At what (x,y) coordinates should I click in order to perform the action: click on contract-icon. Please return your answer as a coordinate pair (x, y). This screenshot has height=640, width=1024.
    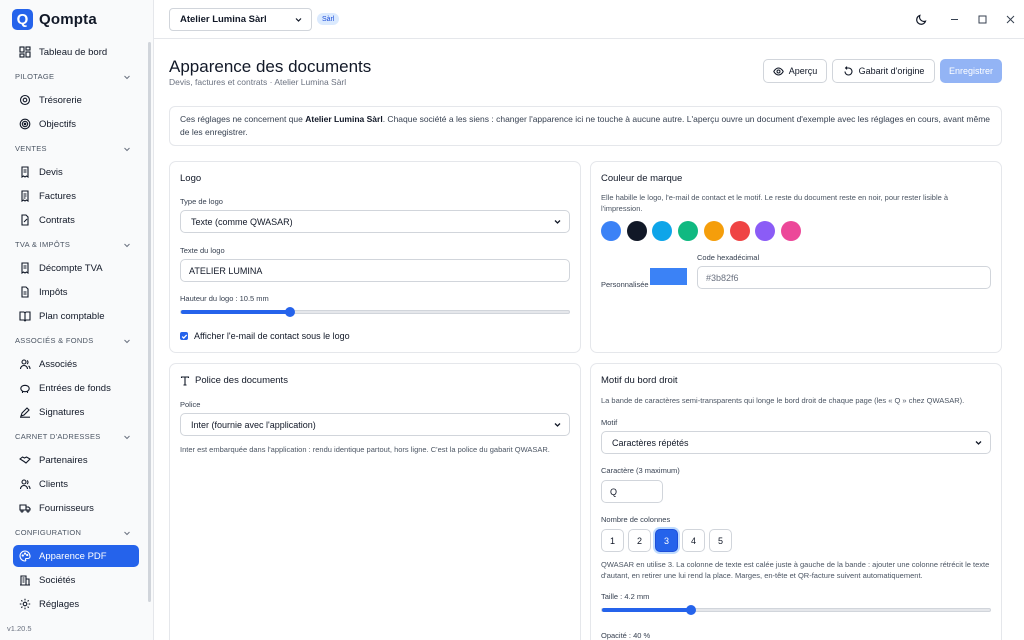
    Looking at the image, I should click on (25, 220).